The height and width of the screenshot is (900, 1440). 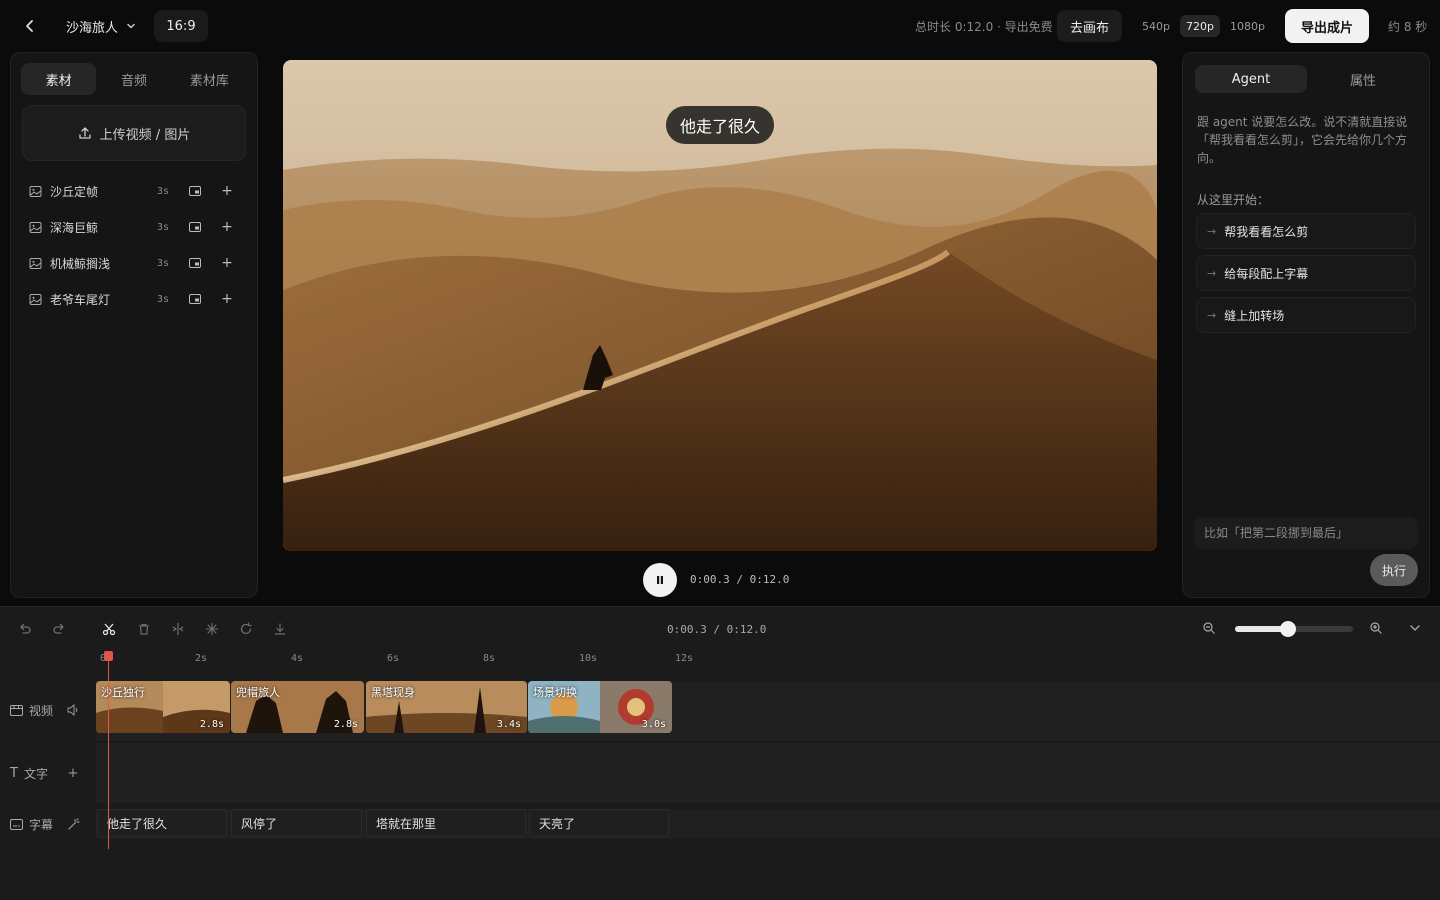 I want to click on suggestion-list: → 帮我看看怎么剪 → 给每段配上字幕 → 缝上加转场, so click(x=1306, y=276).